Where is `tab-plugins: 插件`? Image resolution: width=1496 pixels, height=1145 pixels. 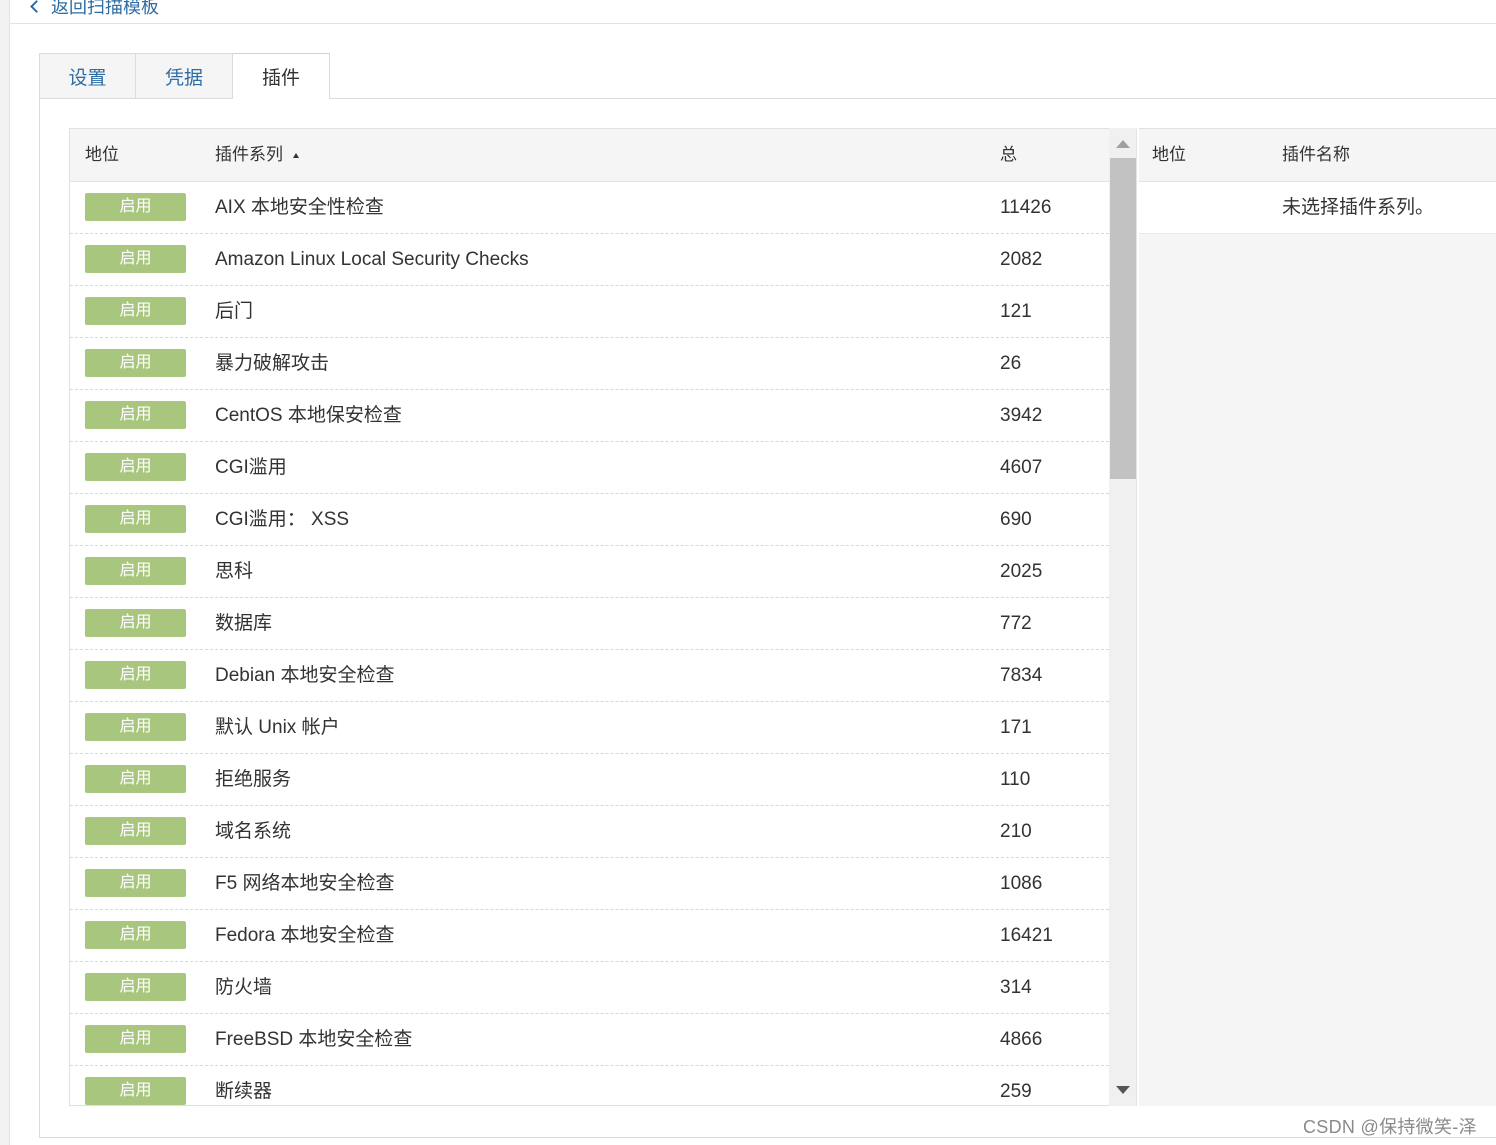 tab-plugins: 插件 is located at coordinates (281, 76).